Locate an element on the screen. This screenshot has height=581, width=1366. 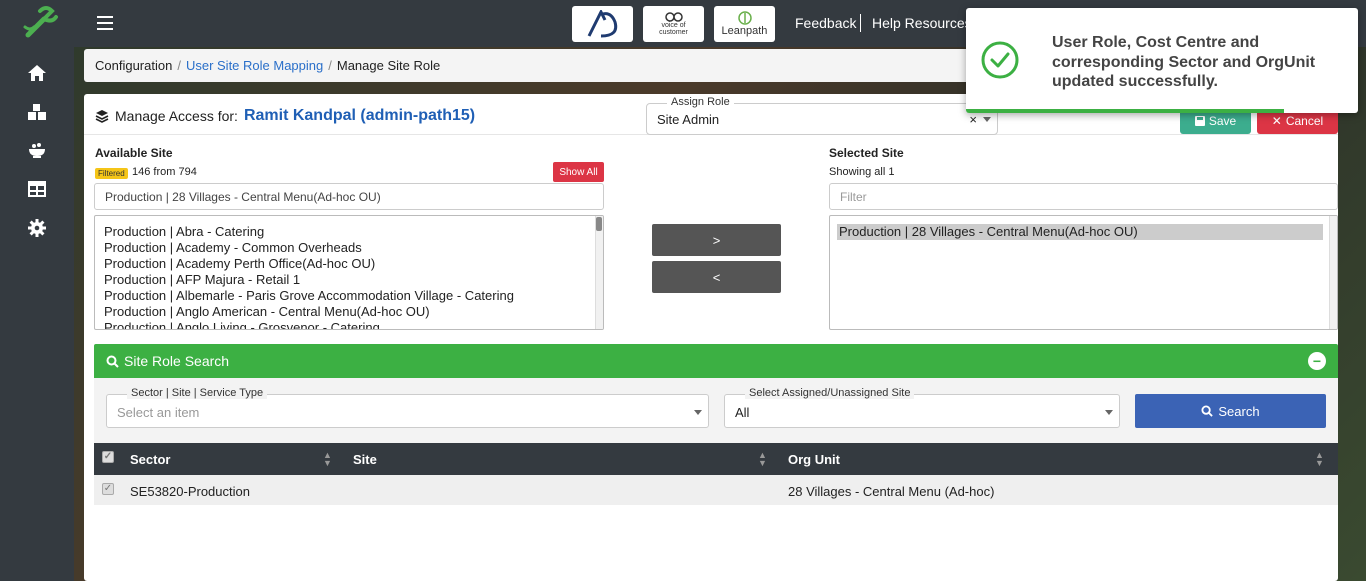
cell-sector: SE53820-Production is located at coordinates (190, 491).